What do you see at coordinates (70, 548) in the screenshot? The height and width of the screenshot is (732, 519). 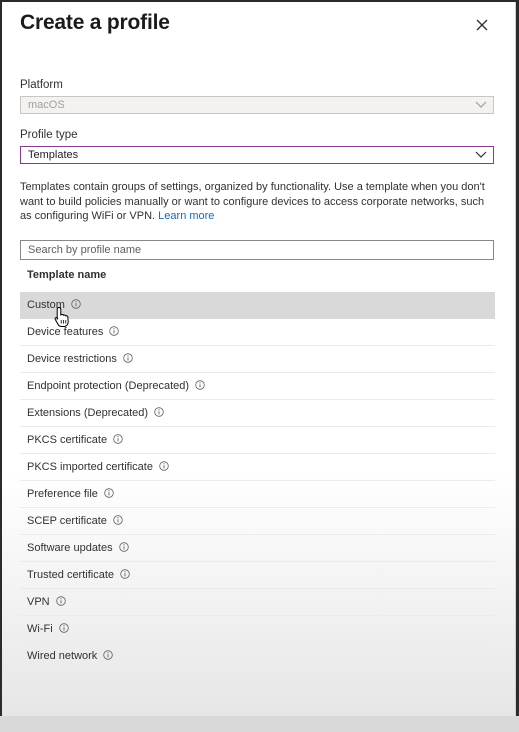 I see `template-name: Software updates` at bounding box center [70, 548].